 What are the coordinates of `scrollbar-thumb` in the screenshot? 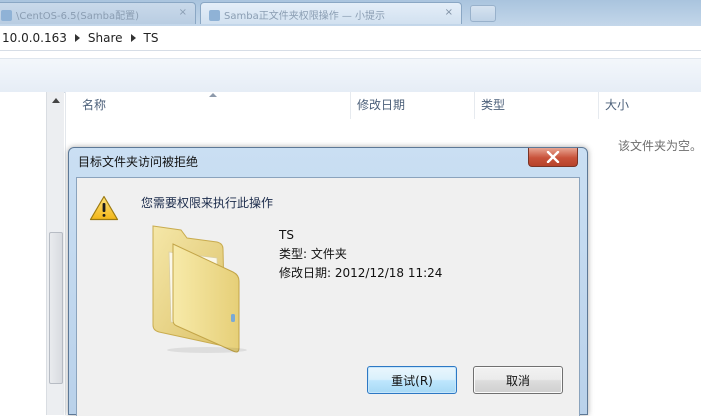 It's located at (56, 308).